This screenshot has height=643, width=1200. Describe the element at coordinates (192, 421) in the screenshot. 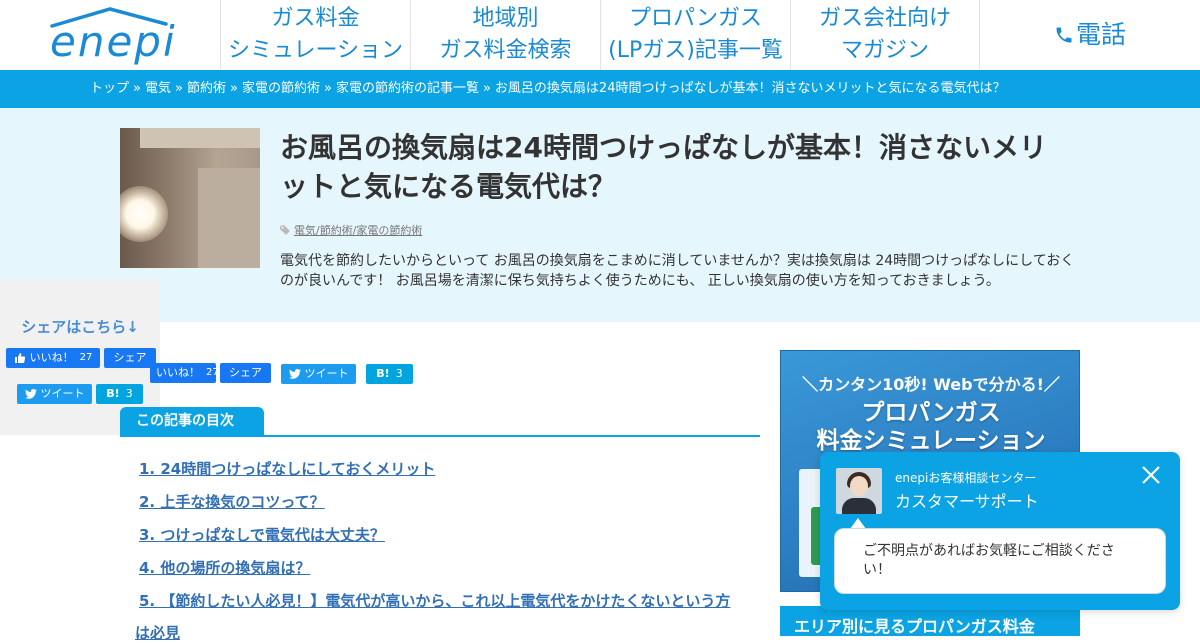

I see `toc-heading: この記事の目次` at that location.